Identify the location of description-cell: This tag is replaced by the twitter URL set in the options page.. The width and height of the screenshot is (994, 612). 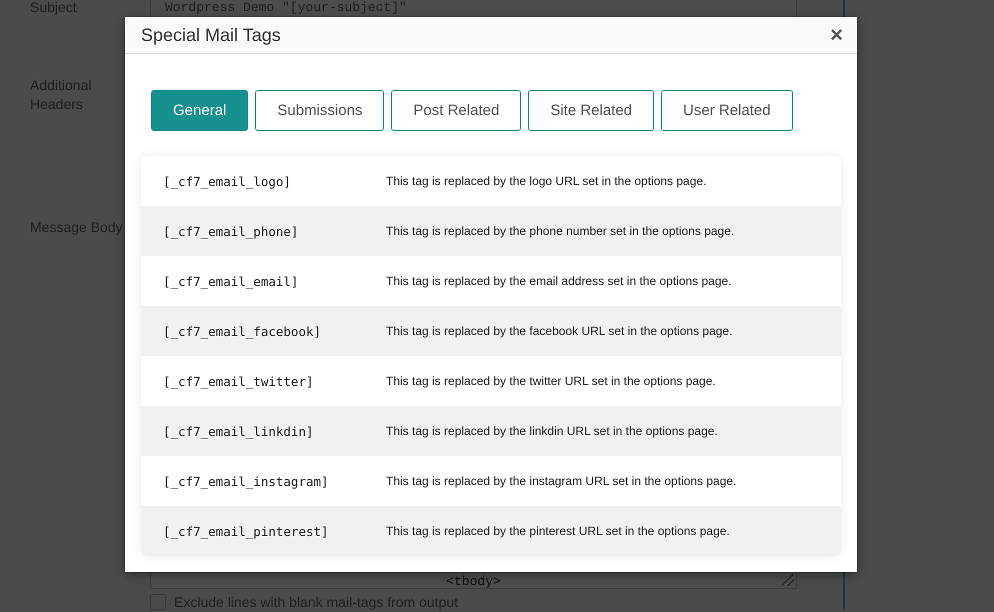
(551, 381).